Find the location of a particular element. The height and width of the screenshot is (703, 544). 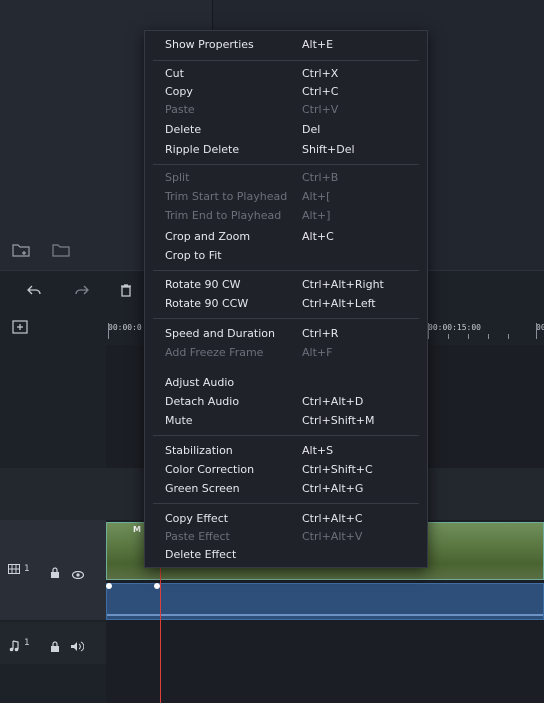

menu-item-crop-fit: Crop to Fit is located at coordinates (292, 256).